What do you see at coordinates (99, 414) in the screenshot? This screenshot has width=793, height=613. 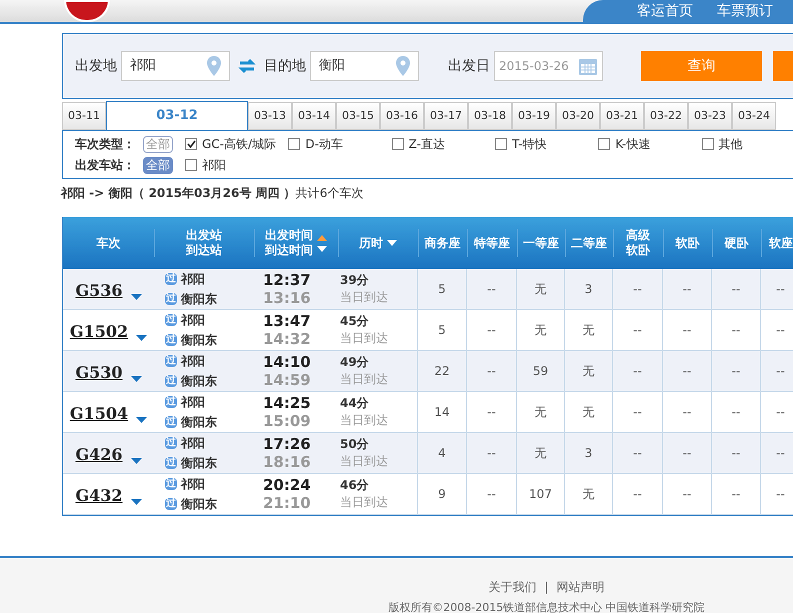 I see `train-number-link: G1504` at bounding box center [99, 414].